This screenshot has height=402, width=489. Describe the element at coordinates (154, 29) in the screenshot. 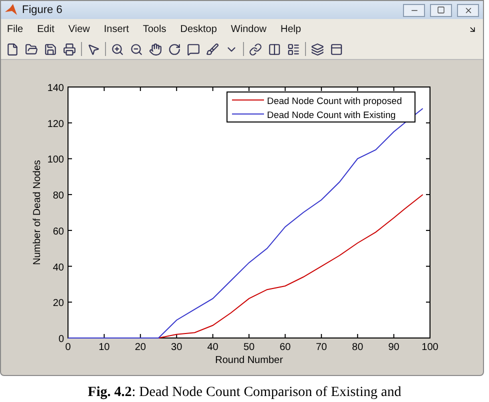

I see `menu-item: Tools` at that location.